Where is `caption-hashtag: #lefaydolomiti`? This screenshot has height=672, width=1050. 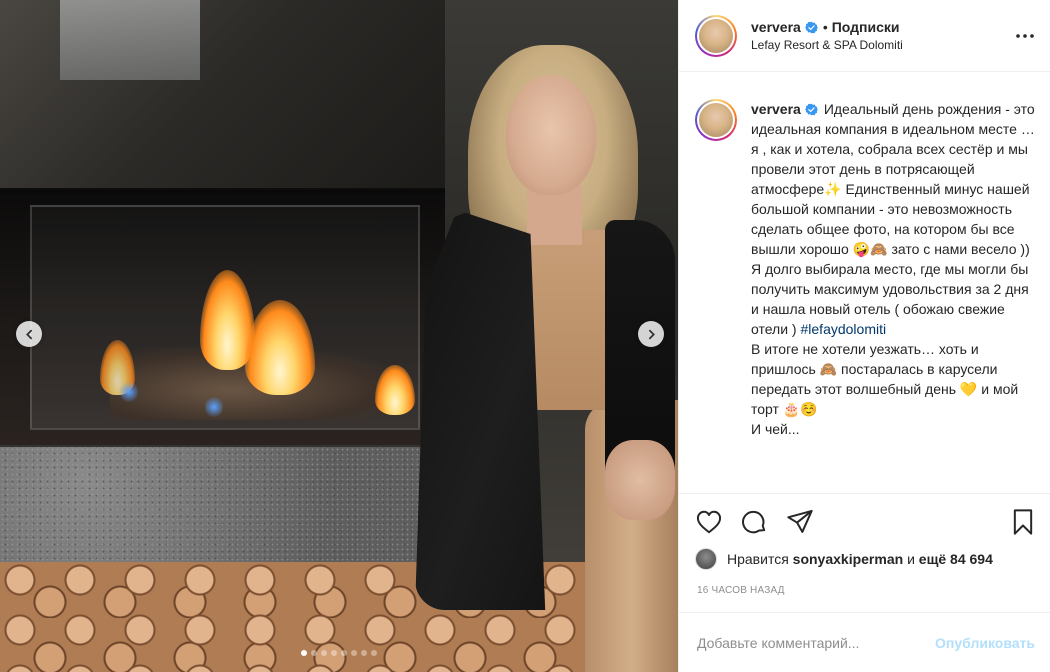 caption-hashtag: #lefaydolomiti is located at coordinates (844, 329).